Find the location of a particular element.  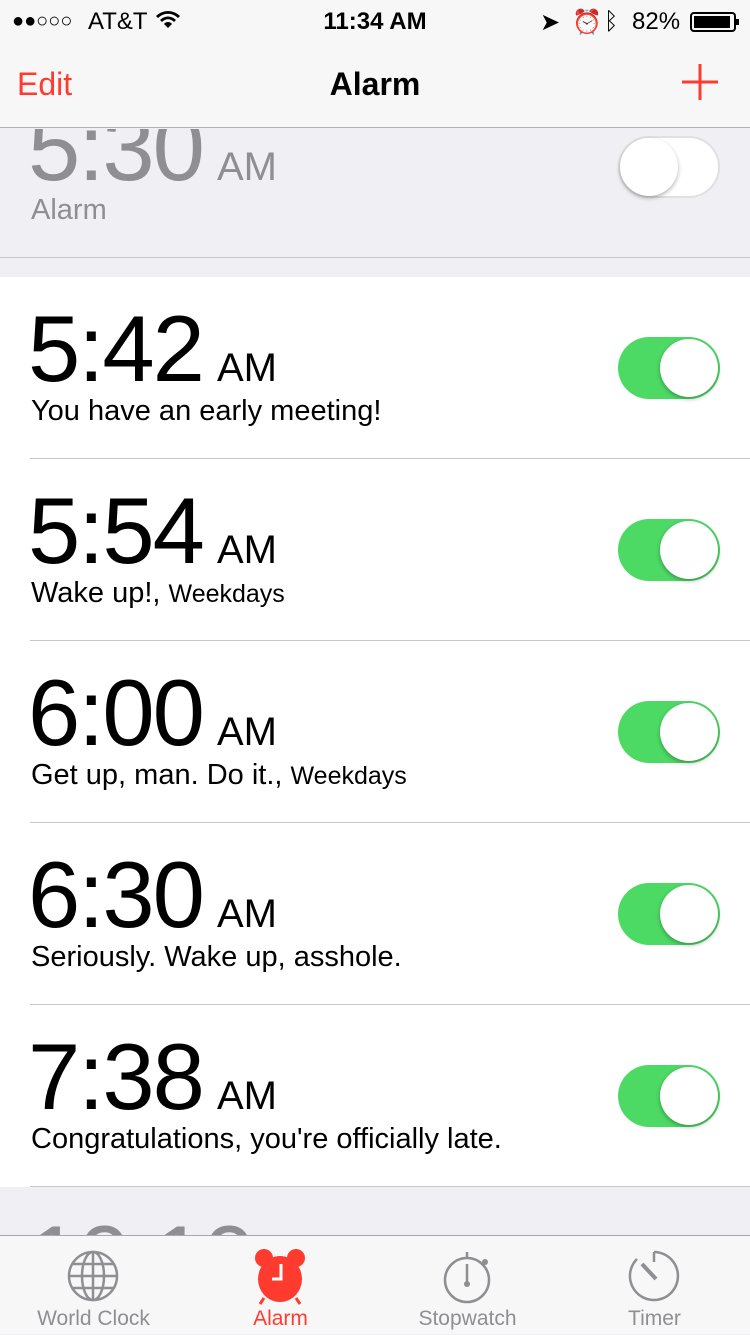

location-icon: ➤ is located at coordinates (550, 22).